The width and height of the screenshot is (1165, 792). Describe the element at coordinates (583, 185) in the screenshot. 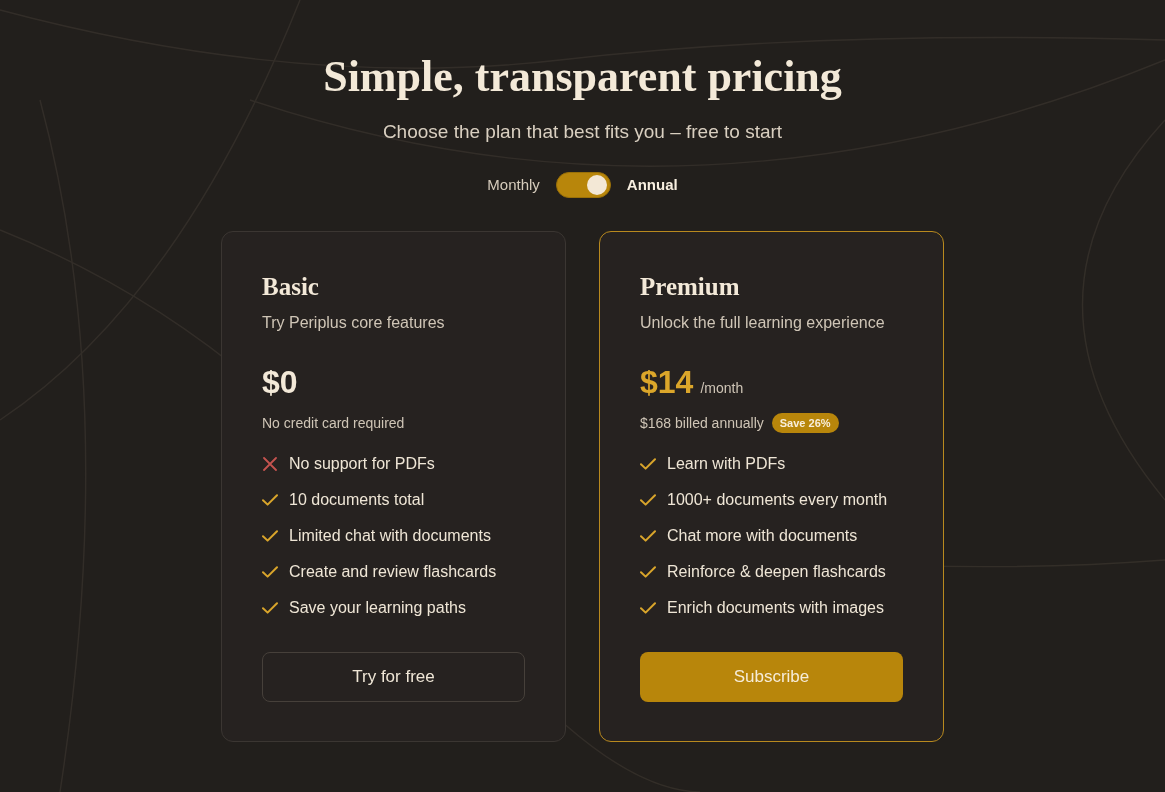

I see `billing-toggle` at that location.